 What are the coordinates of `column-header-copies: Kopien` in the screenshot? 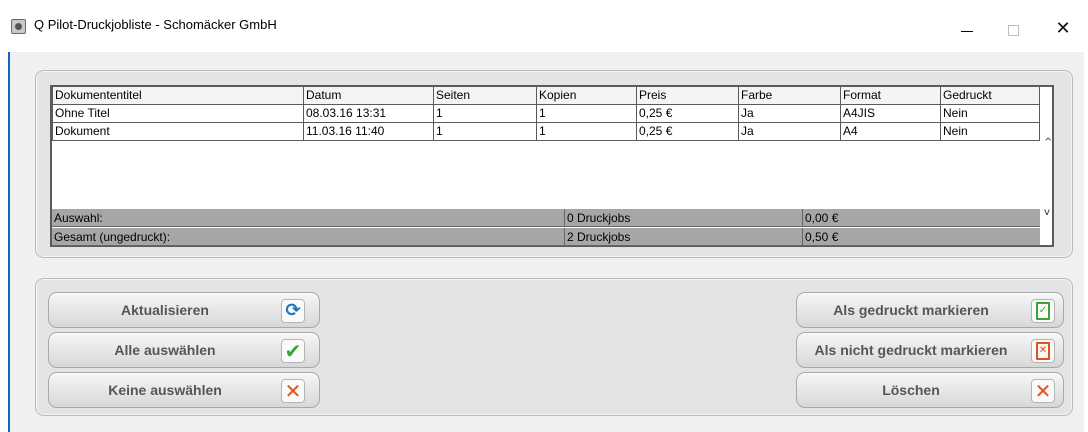 It's located at (587, 96).